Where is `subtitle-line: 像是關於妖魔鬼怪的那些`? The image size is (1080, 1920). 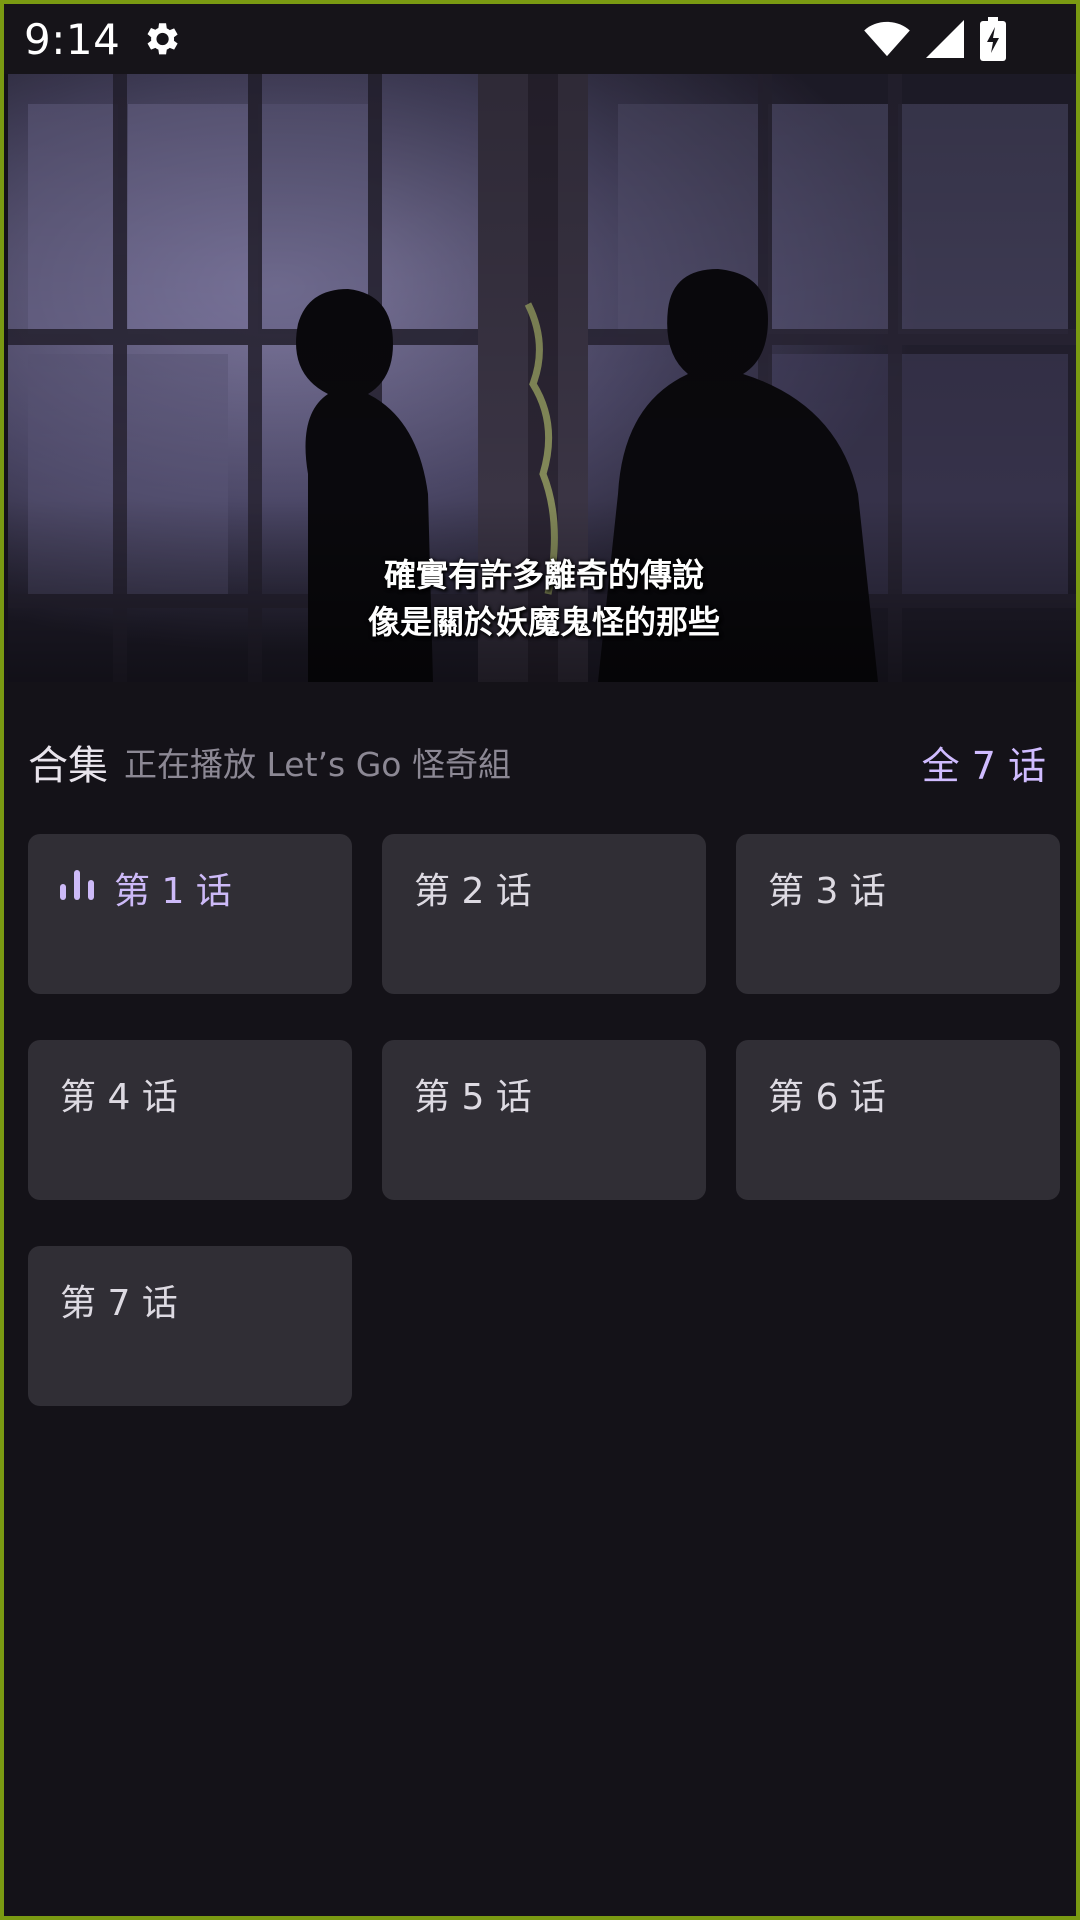 subtitle-line: 像是關於妖魔鬼怪的那些 is located at coordinates (543, 622).